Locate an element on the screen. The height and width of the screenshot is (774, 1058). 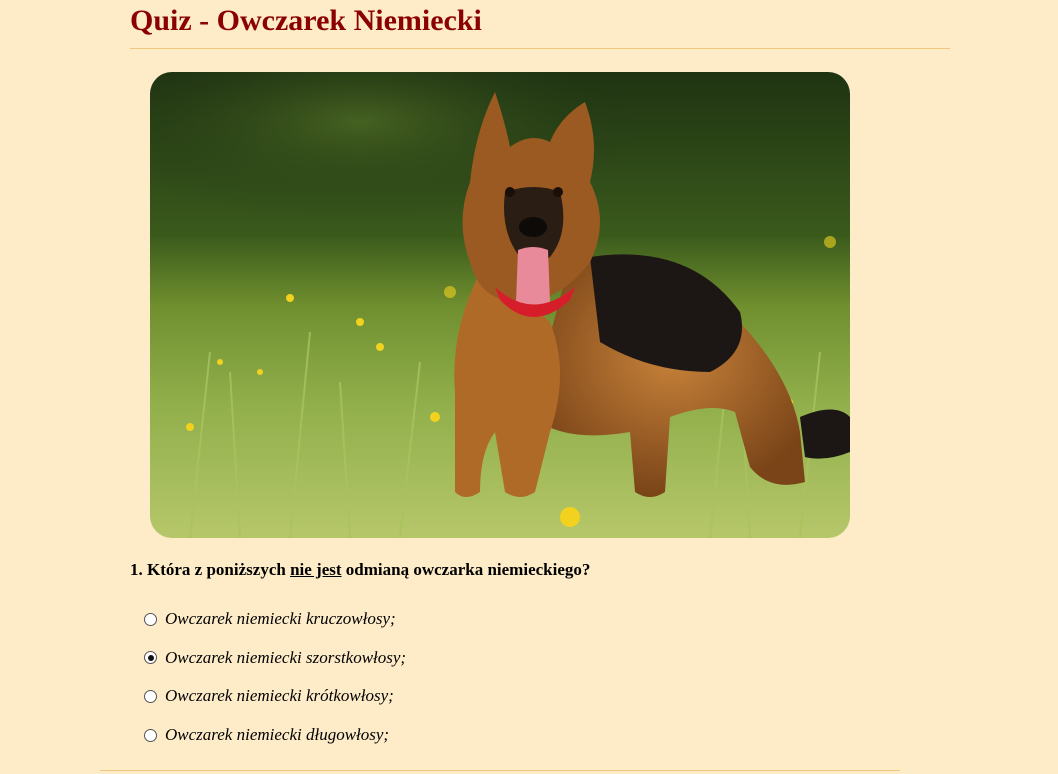
answer-label: Owczarek niemiecki kruczowłosy; is located at coordinates (280, 619).